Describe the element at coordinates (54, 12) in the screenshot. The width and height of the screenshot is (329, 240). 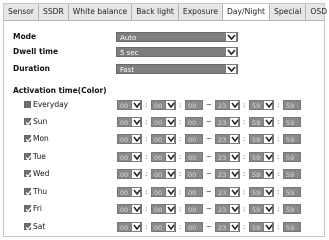
I see `tab-ssdr: SSDR` at that location.